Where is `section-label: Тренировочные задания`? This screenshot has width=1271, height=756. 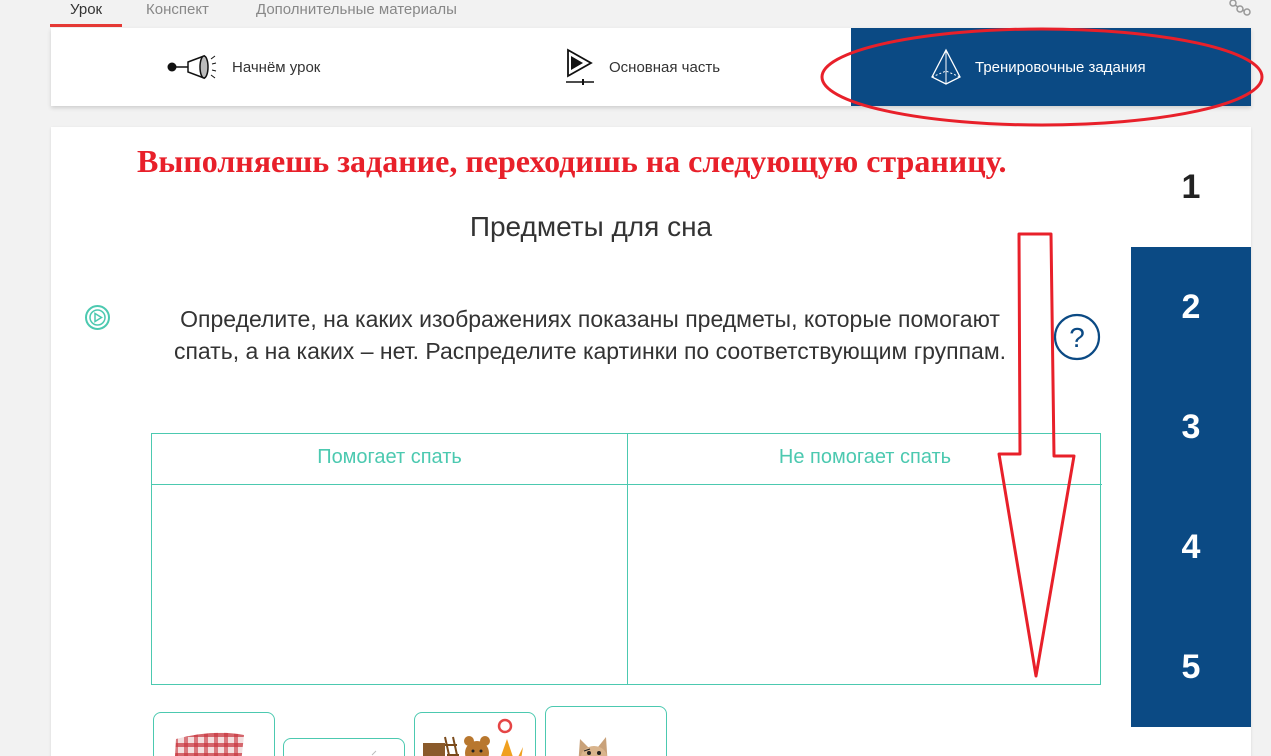
section-label: Тренировочные задания is located at coordinates (1060, 67).